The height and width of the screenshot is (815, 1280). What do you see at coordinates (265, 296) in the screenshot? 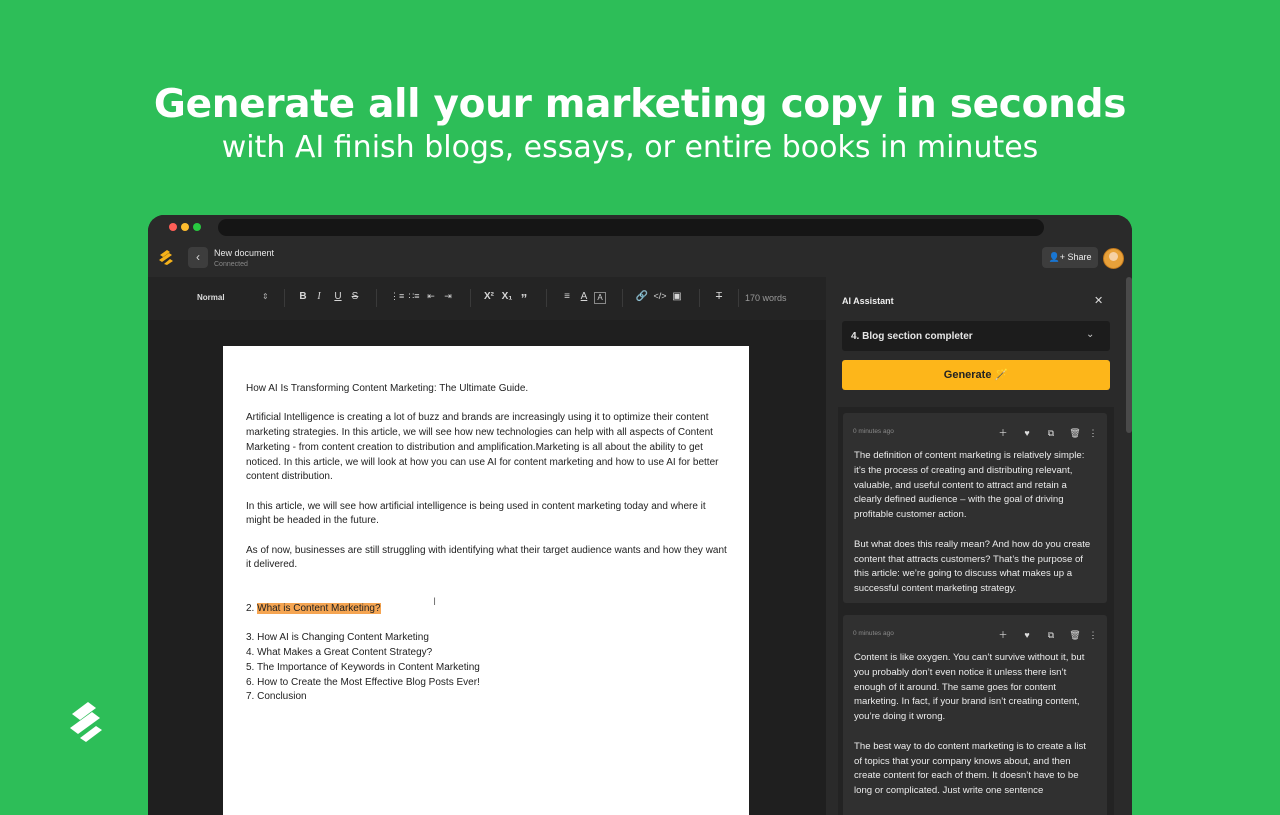
I see `updown-caret-icon: ⇕` at bounding box center [265, 296].